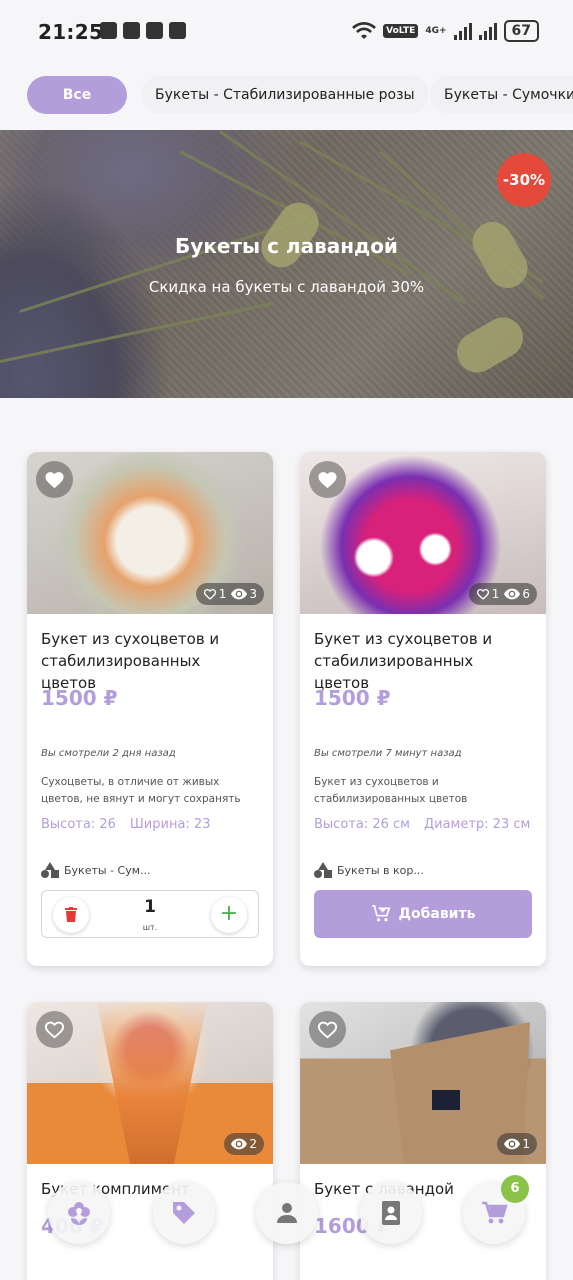 This screenshot has width=573, height=1280. I want to click on quantity-stepper: 1 шт. +, so click(150, 914).